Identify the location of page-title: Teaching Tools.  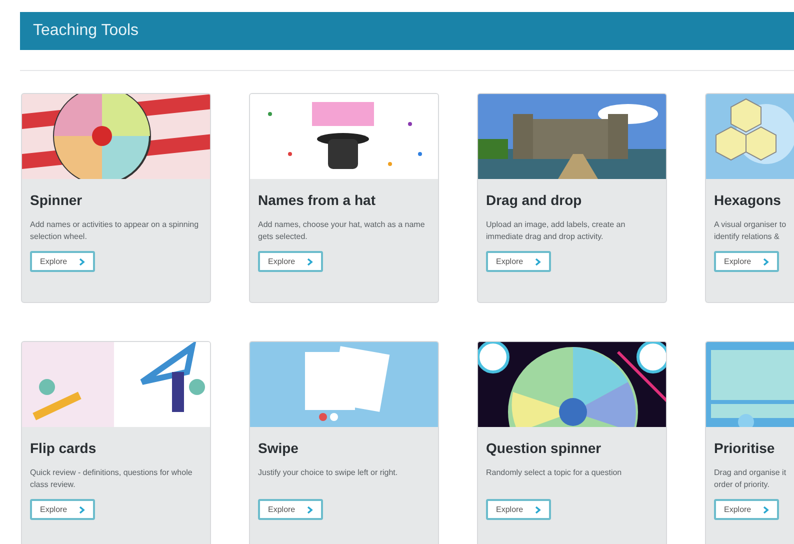
(86, 31).